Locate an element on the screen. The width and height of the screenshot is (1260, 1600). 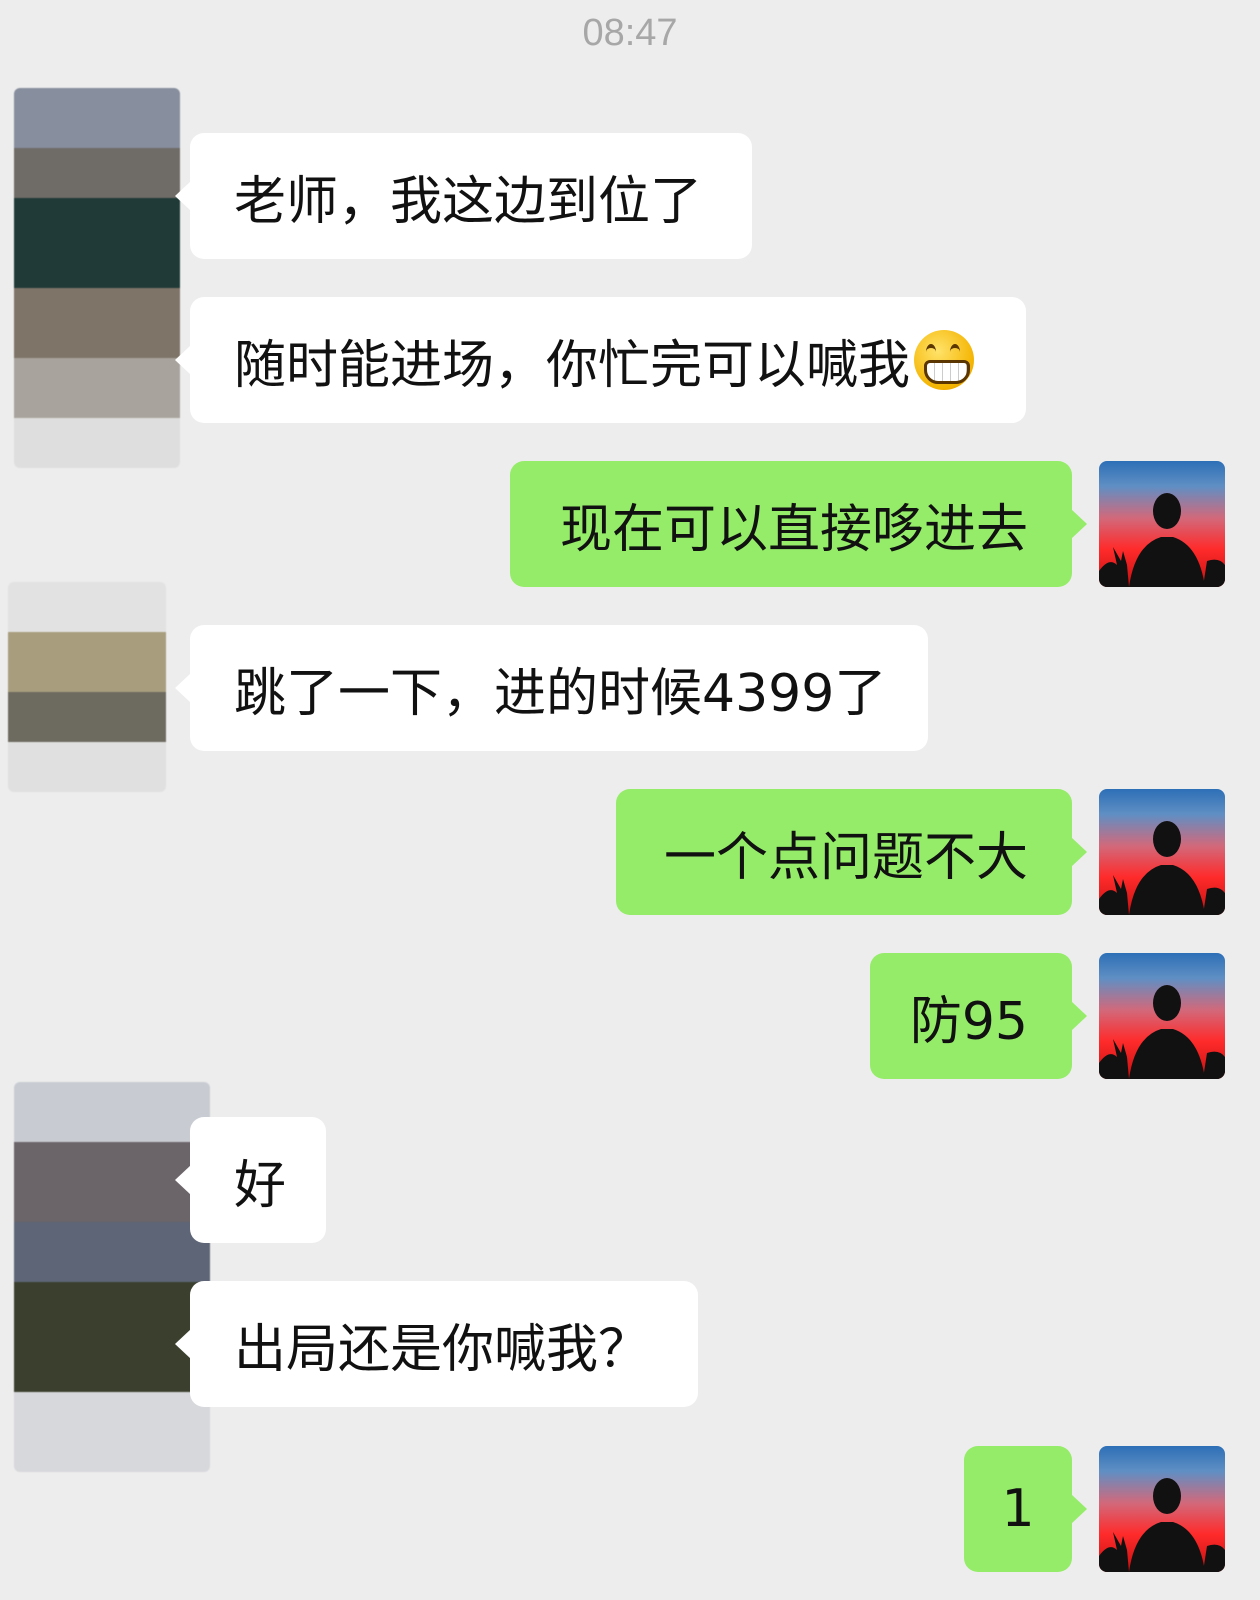
message-text: 好 is located at coordinates (260, 1185).